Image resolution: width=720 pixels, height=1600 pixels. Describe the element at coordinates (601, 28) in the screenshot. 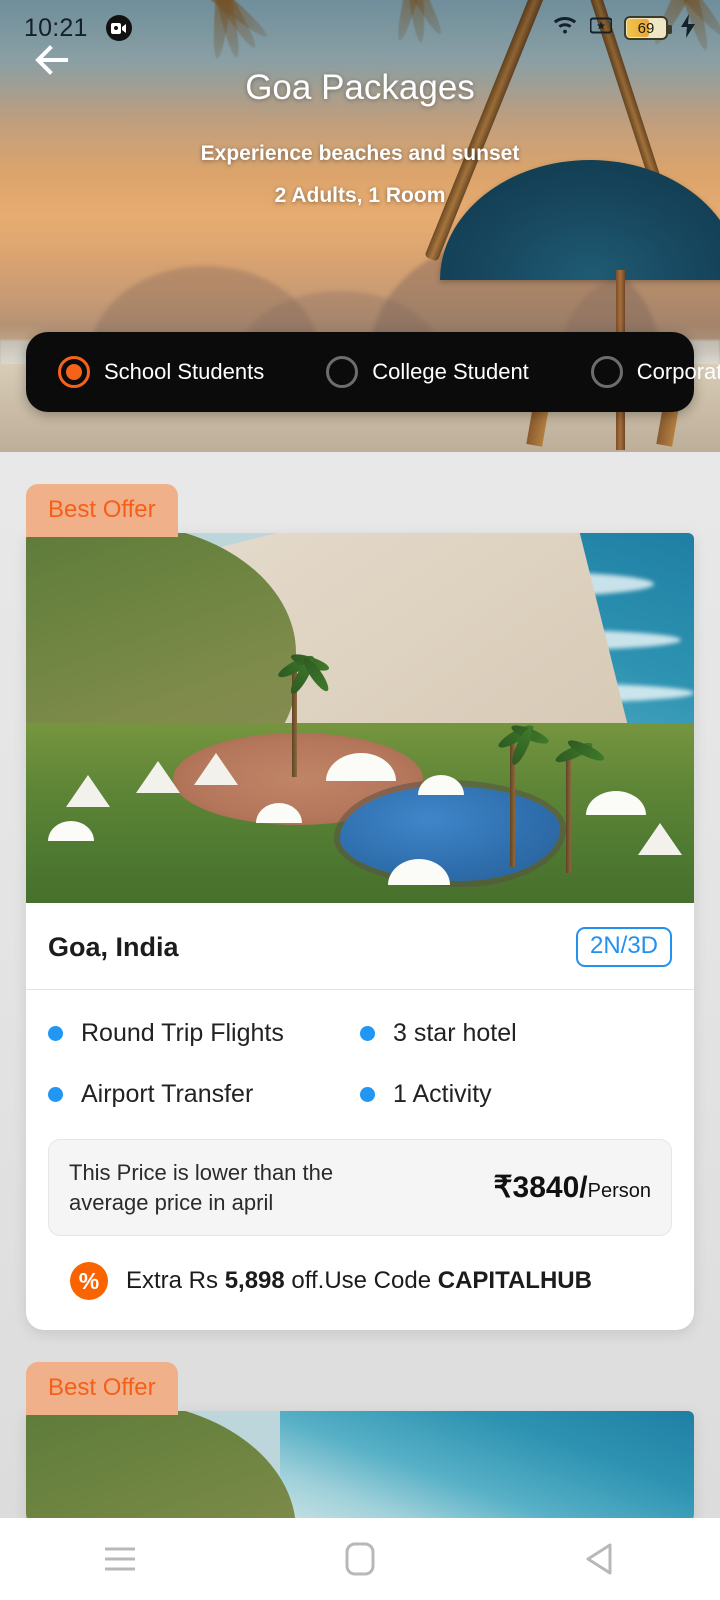

I see `signal-icon` at that location.